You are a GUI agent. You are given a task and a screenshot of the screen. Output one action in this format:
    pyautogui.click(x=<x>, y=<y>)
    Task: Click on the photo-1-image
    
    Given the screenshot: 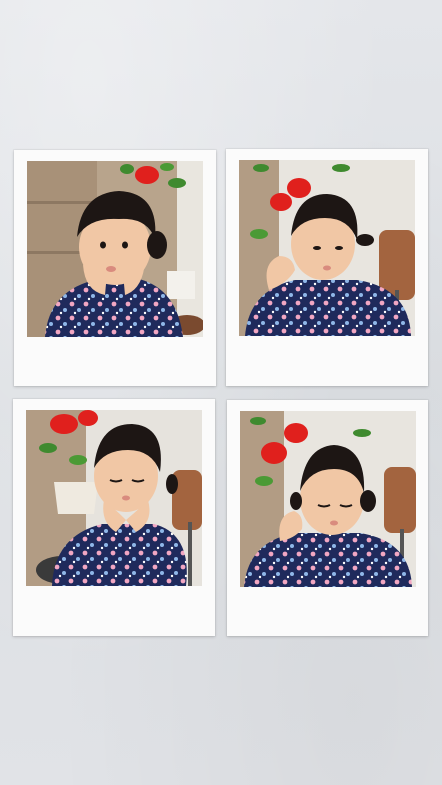 What is the action you would take?
    pyautogui.click(x=115, y=249)
    